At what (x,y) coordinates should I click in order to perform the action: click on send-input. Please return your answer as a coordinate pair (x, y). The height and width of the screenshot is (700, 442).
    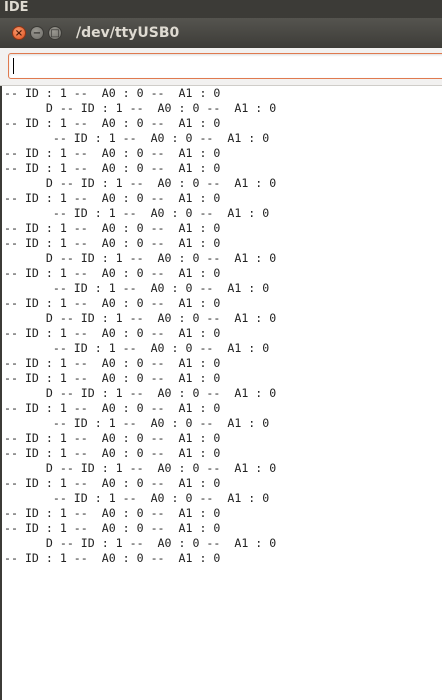
    Looking at the image, I should click on (225, 66).